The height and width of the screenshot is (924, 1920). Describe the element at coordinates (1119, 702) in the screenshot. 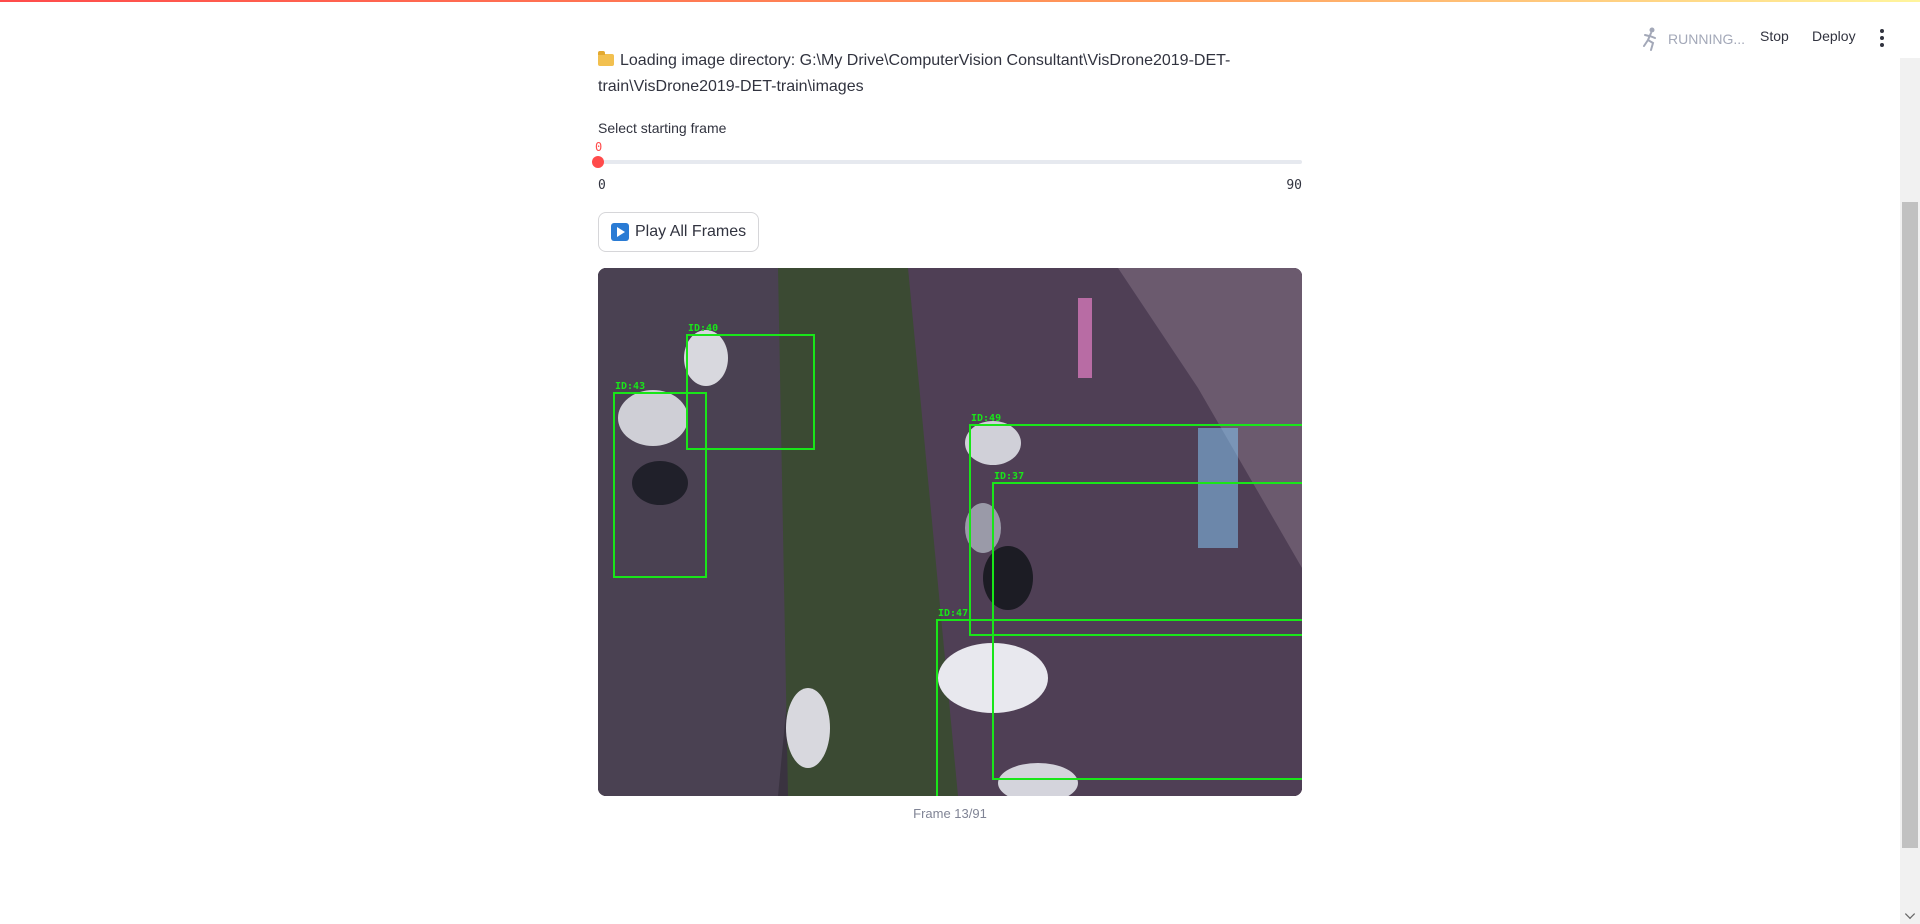

I see `detection-box: ID:47` at that location.